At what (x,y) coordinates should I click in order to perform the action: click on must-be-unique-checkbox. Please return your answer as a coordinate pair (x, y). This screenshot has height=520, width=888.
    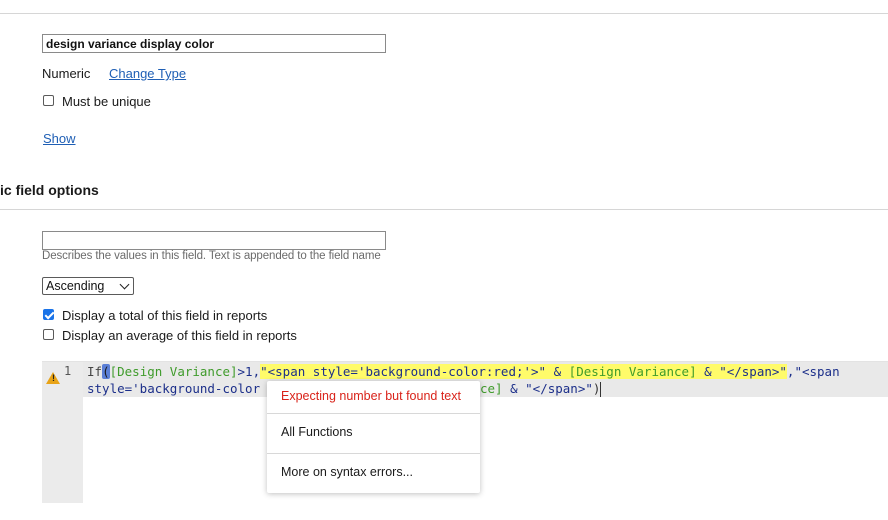
    Looking at the image, I should click on (48, 100).